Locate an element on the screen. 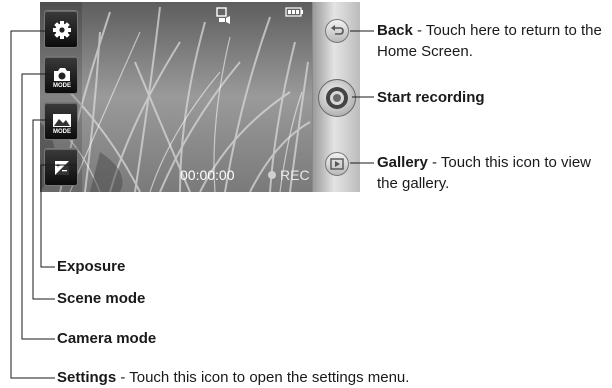  gallery-callout-desc: - Touch this icon to view is located at coordinates (509, 162).